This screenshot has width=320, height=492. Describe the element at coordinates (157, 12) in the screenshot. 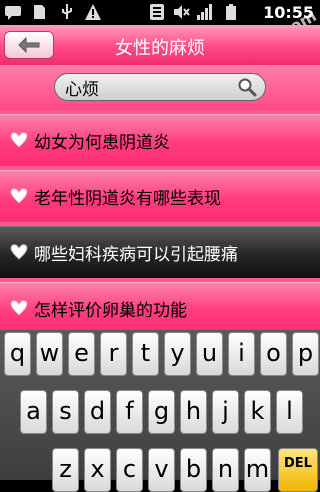

I see `wifi-icon` at that location.